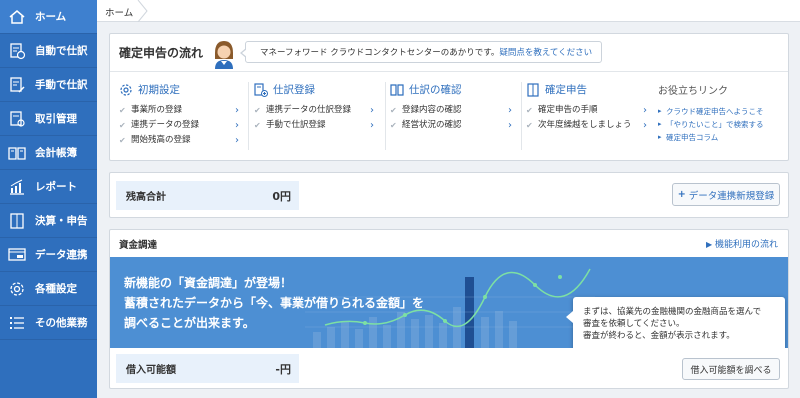  I want to click on flow-step-link: ✔ 開始残高の登録 ›, so click(181, 140).